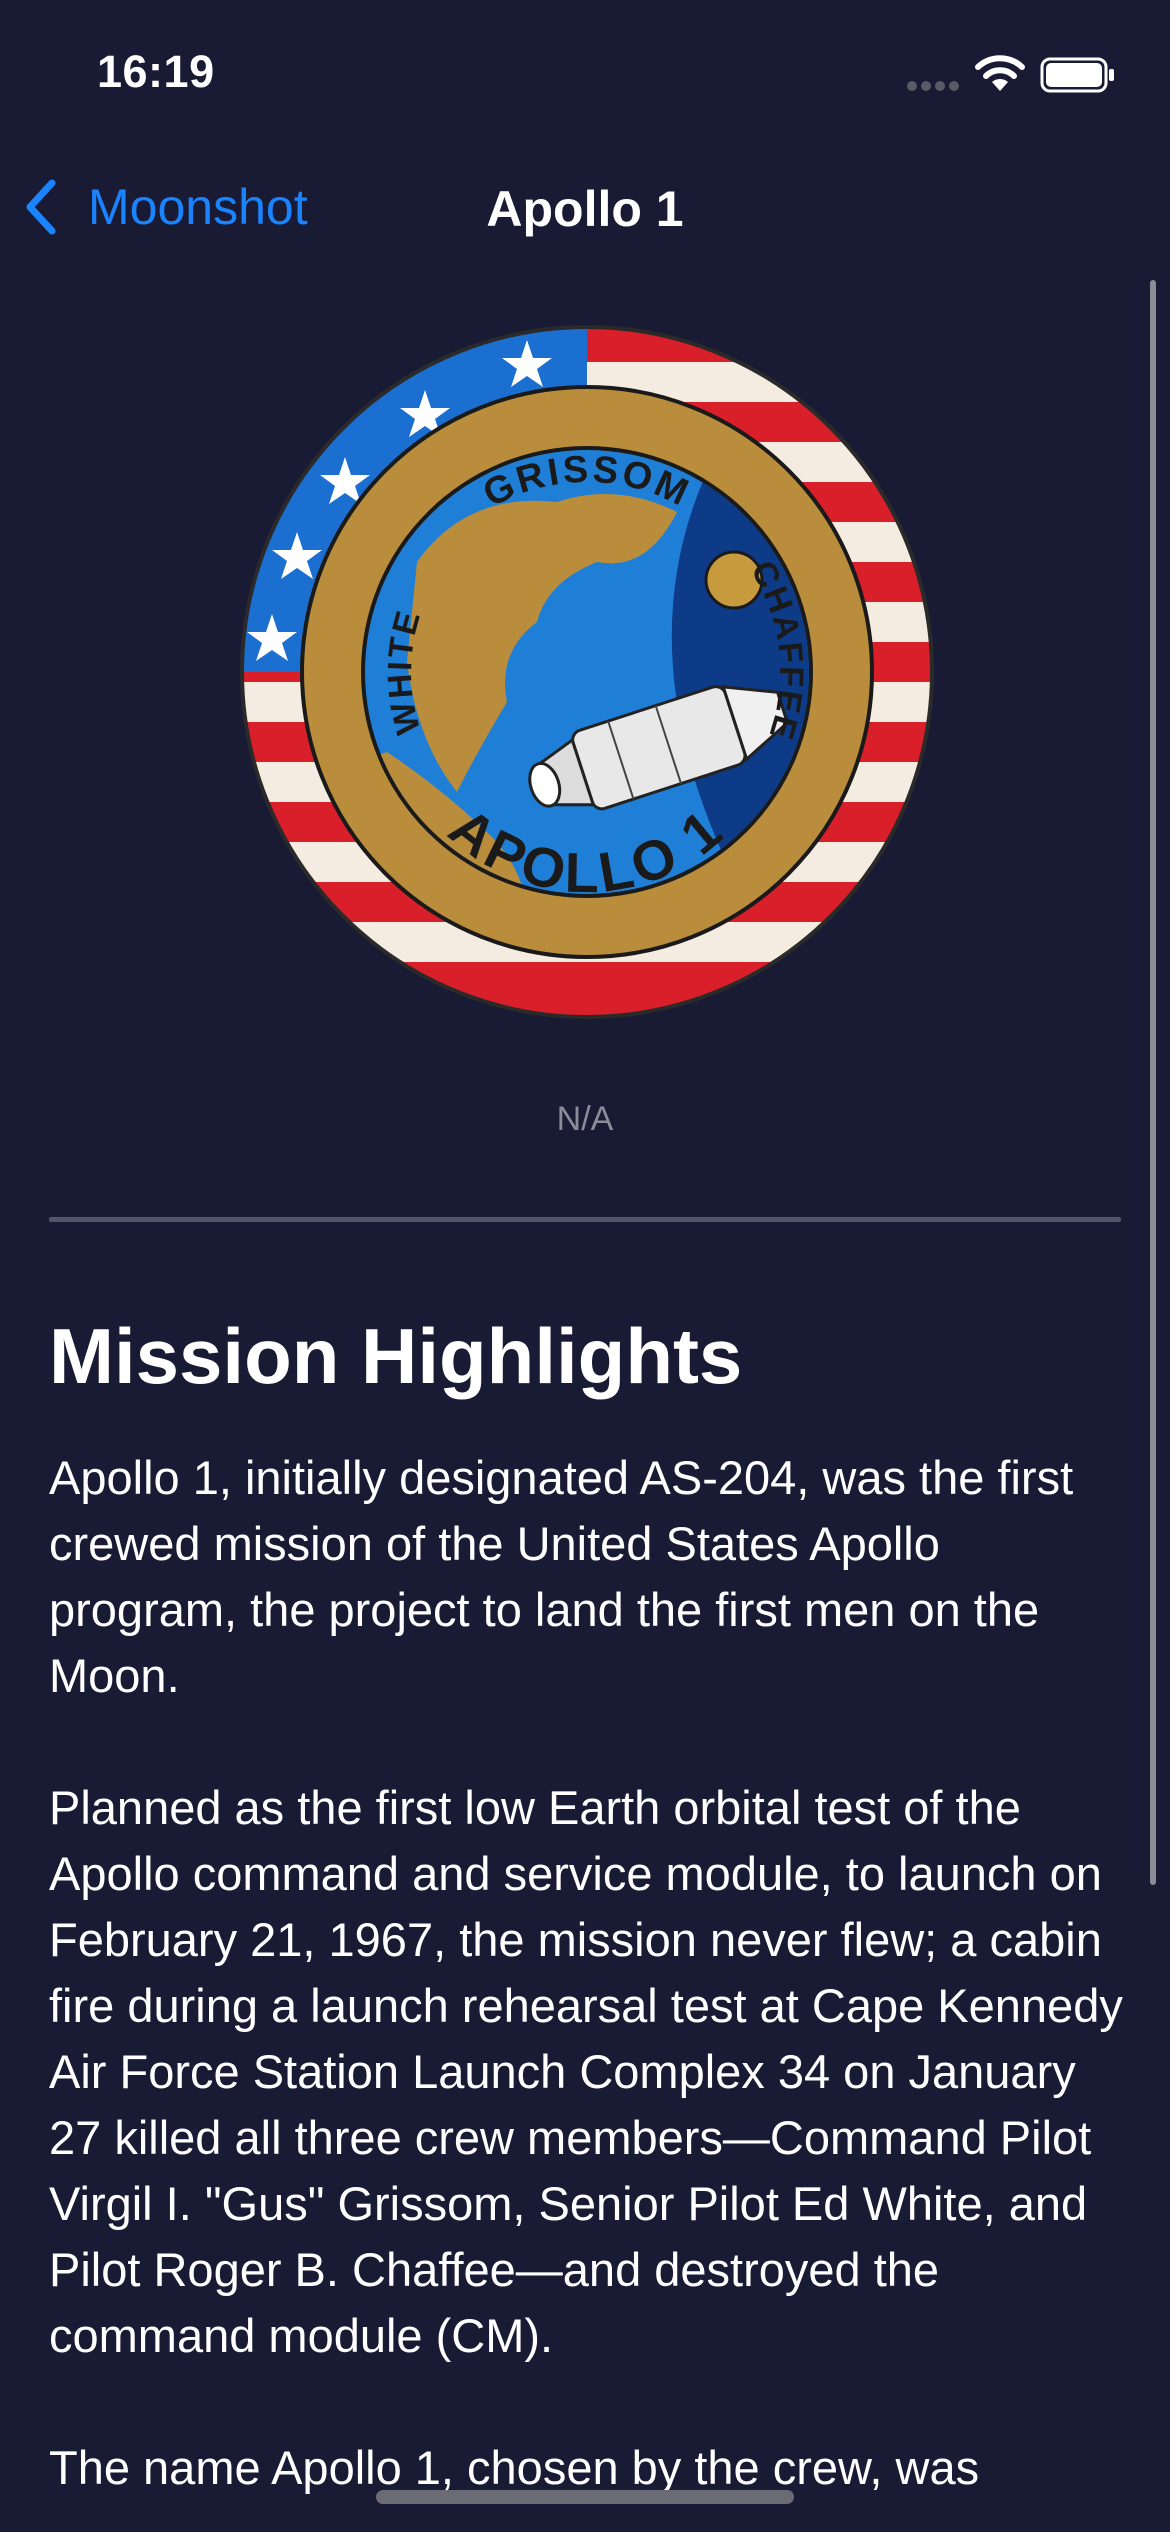  I want to click on launch-date-label: N/A, so click(585, 1119).